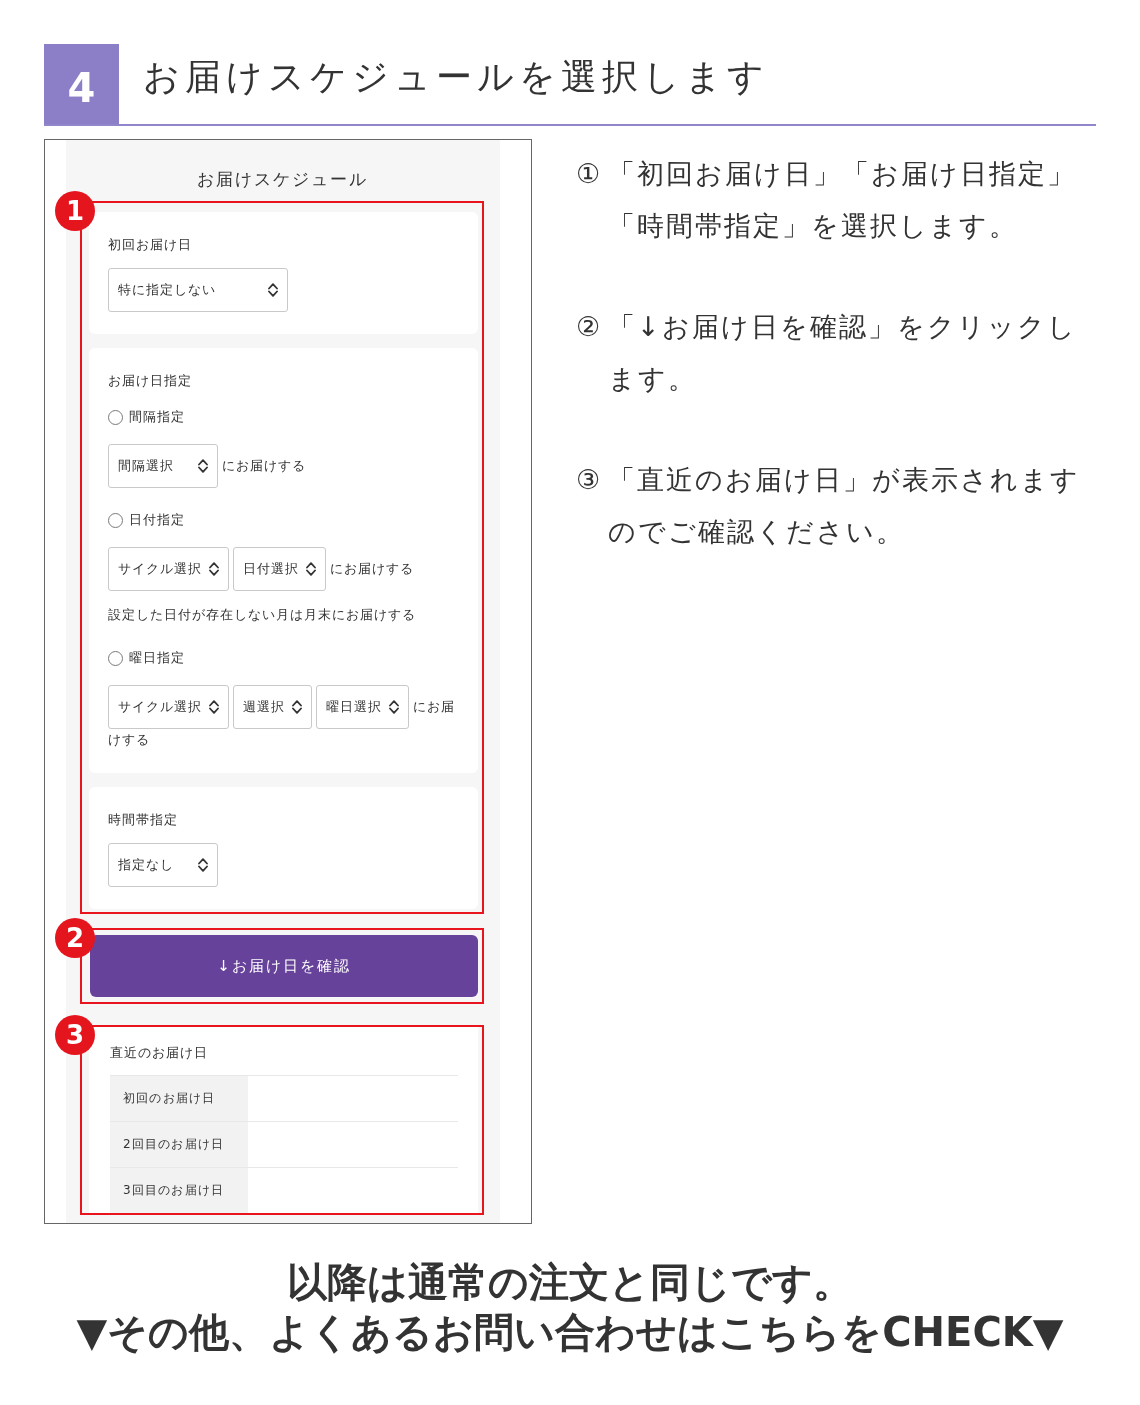 This screenshot has height=1405, width=1140. What do you see at coordinates (75, 1035) in the screenshot?
I see `step-badge: 3` at bounding box center [75, 1035].